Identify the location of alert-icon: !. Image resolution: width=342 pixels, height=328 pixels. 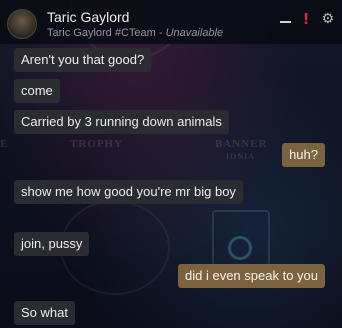
(306, 19).